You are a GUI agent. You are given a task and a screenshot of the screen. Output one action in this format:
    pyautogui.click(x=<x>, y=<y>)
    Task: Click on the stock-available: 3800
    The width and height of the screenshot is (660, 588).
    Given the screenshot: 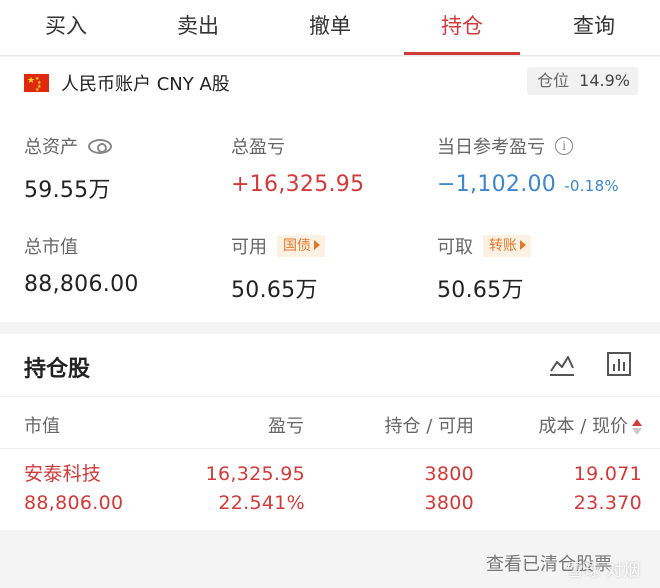 What is the action you would take?
    pyautogui.click(x=449, y=503)
    